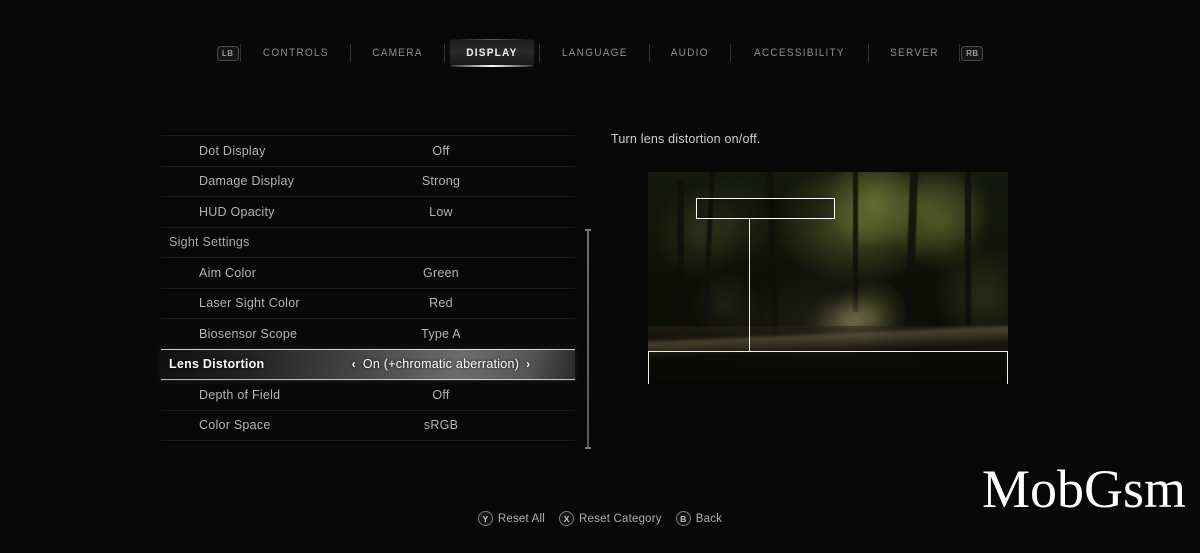 Image resolution: width=1200 pixels, height=553 pixels. Describe the element at coordinates (686, 139) in the screenshot. I see `setting-description: Turn lens distortion on/off.` at that location.